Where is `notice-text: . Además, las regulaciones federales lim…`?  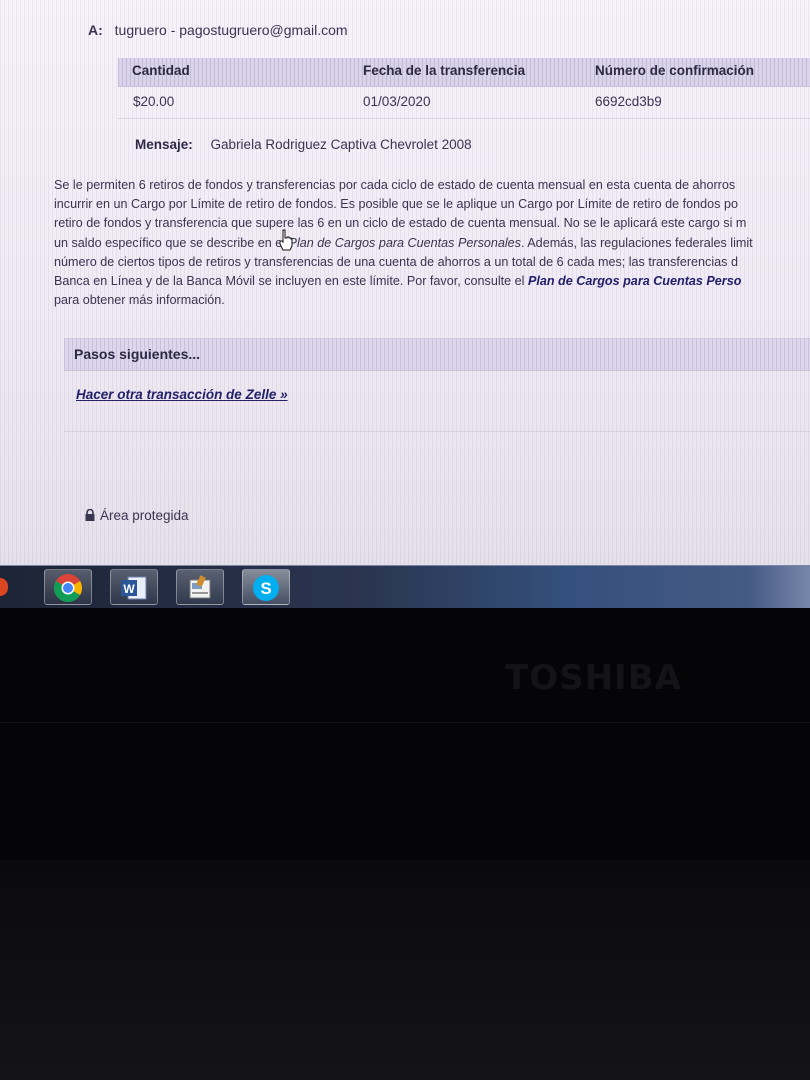 notice-text: . Además, las regulaciones federales lim… is located at coordinates (636, 242).